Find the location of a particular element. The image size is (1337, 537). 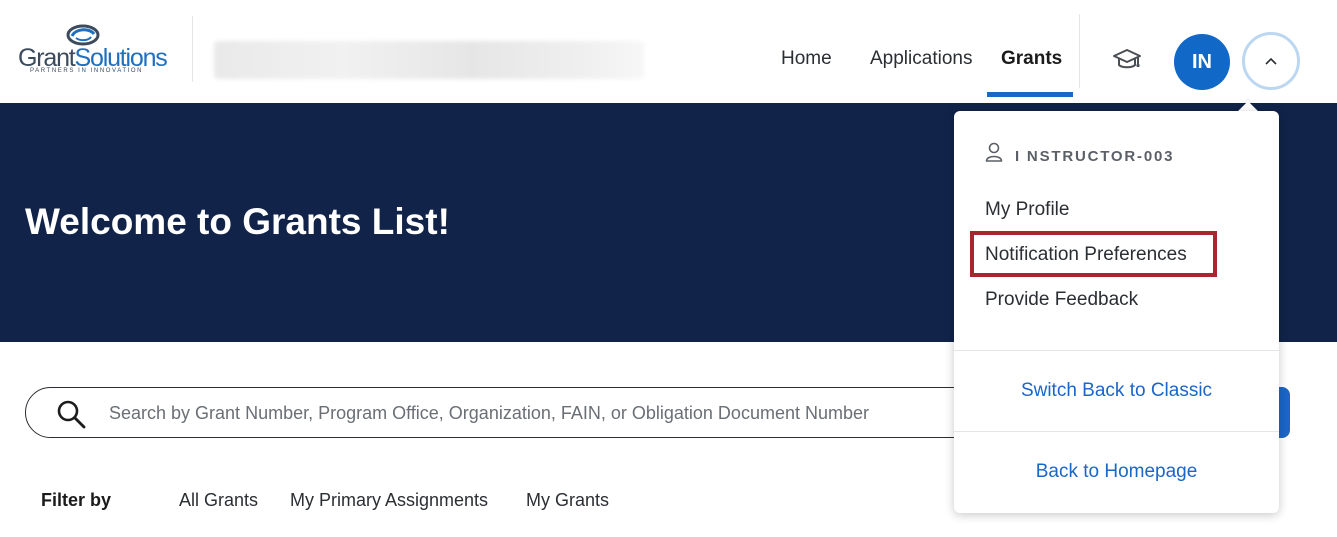

nav-applications: Applications is located at coordinates (921, 59).